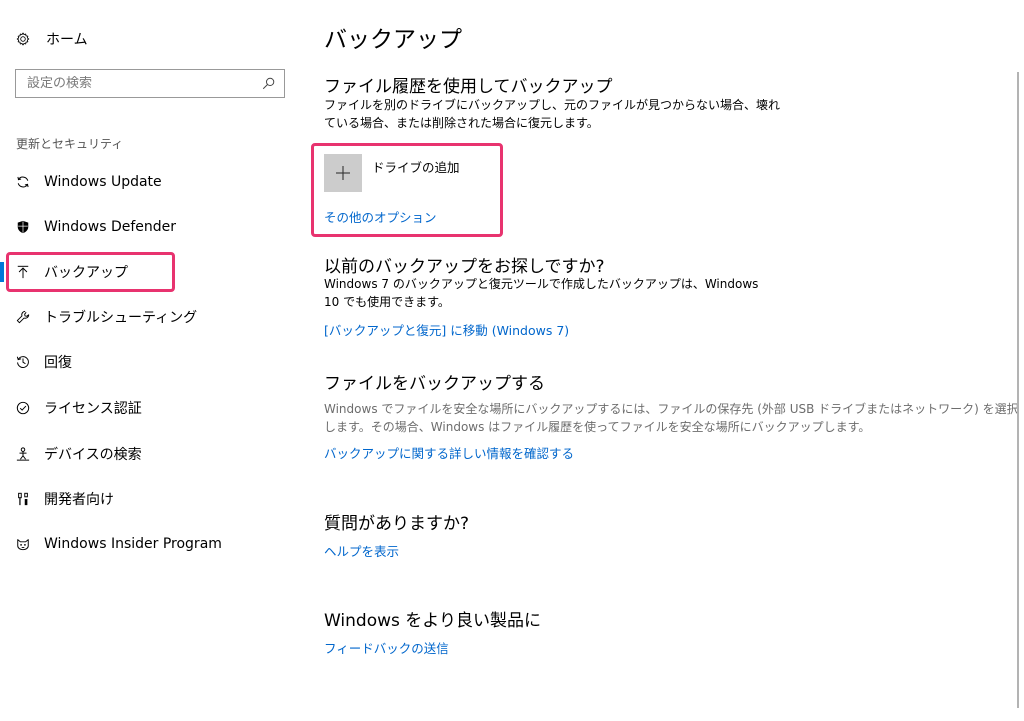 Image resolution: width=1024 pixels, height=721 pixels. Describe the element at coordinates (23, 39) in the screenshot. I see `gear-icon` at that location.